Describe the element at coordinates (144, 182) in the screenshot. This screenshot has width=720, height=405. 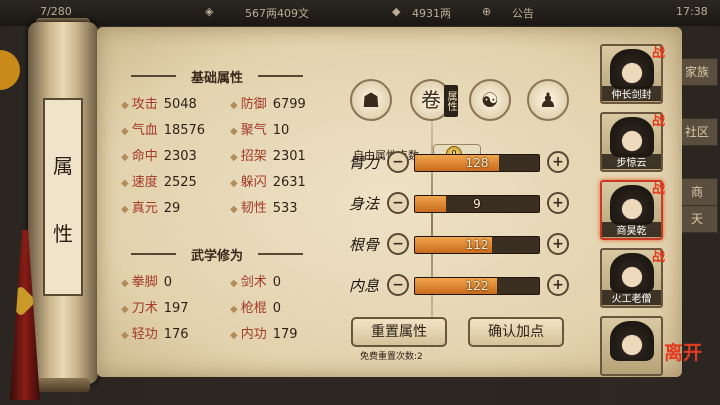
I see `attr-label: 速度` at that location.